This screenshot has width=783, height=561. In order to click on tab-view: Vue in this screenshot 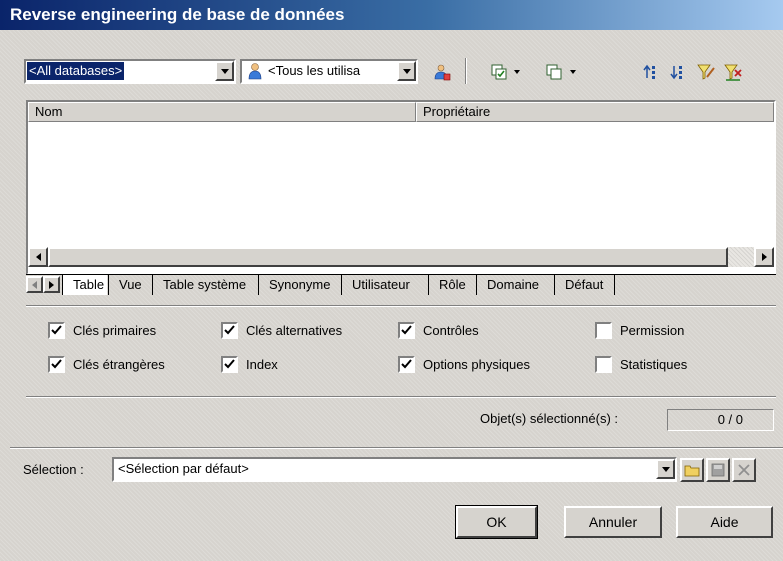, I will do `click(126, 285)`.